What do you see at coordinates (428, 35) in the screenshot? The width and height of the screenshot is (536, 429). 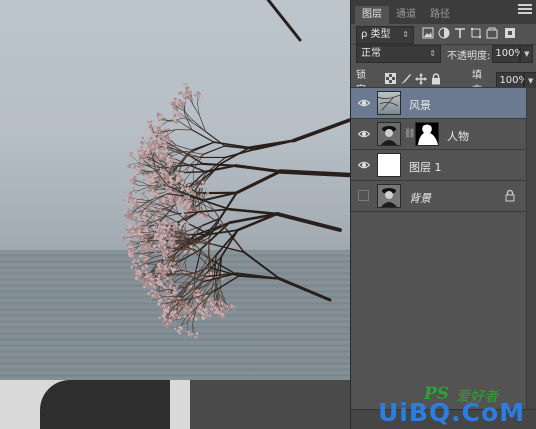 I see `image-filter-icon` at bounding box center [428, 35].